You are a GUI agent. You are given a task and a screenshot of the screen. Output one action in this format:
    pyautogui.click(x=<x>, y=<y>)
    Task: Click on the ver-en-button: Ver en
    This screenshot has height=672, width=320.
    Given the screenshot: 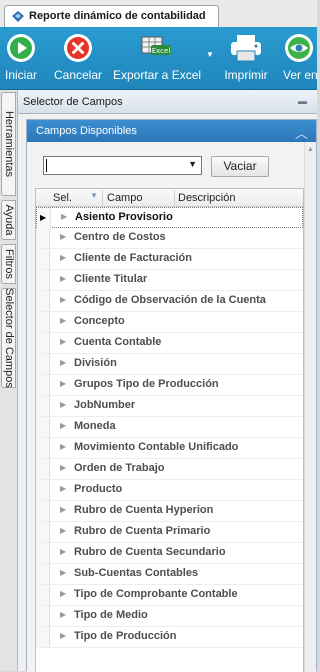 What is the action you would take?
    pyautogui.click(x=299, y=58)
    